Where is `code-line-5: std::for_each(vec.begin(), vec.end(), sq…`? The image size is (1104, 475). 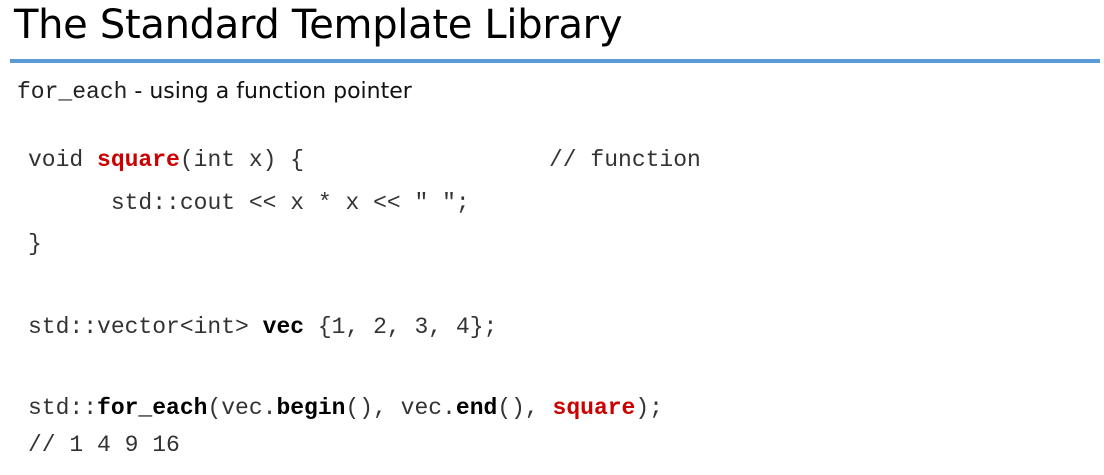 code-line-5: std::for_each(vec.begin(), vec.end(), sq… is located at coordinates (345, 408).